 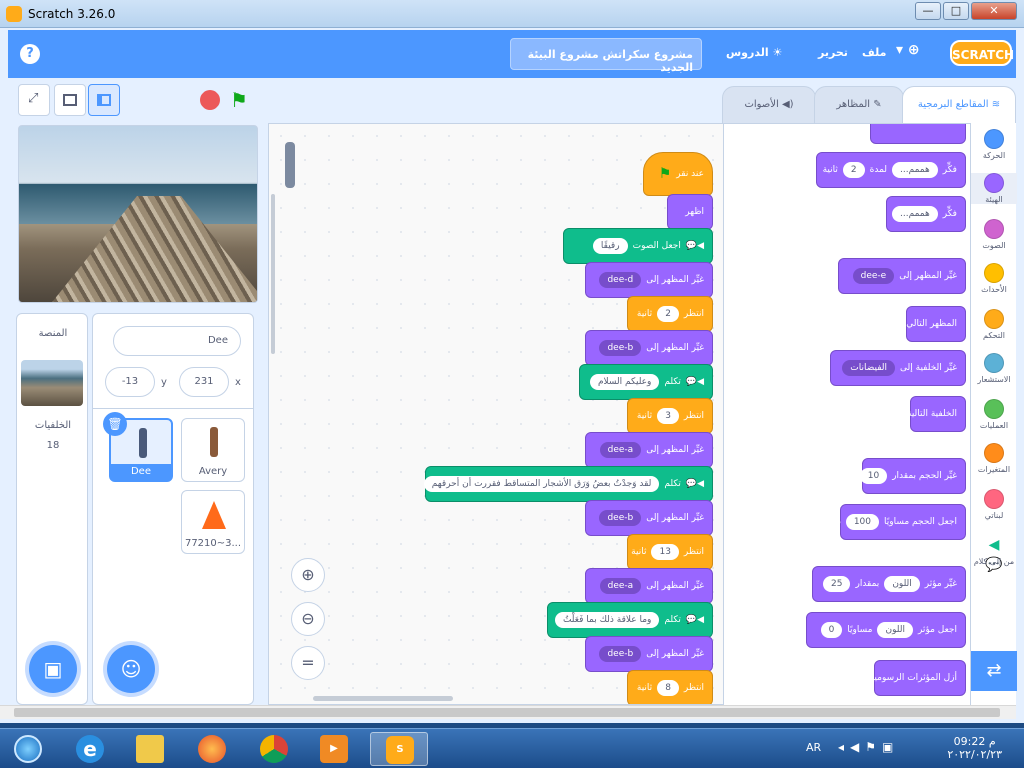 I want to click on wait-block: انتظر 3 ثانية, so click(x=670, y=416).